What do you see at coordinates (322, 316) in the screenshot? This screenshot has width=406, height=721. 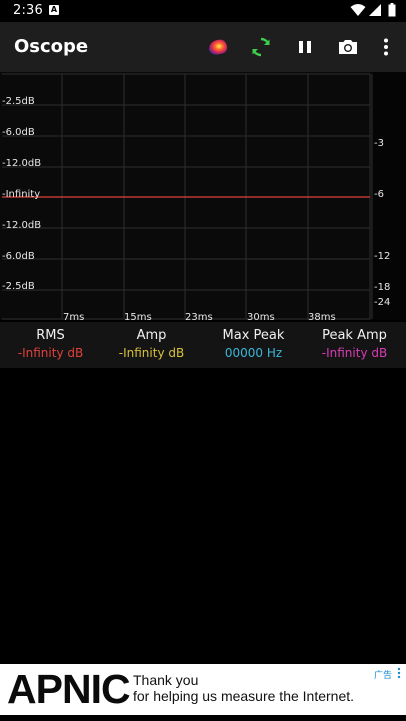 I see `time-label: 38ms` at bounding box center [322, 316].